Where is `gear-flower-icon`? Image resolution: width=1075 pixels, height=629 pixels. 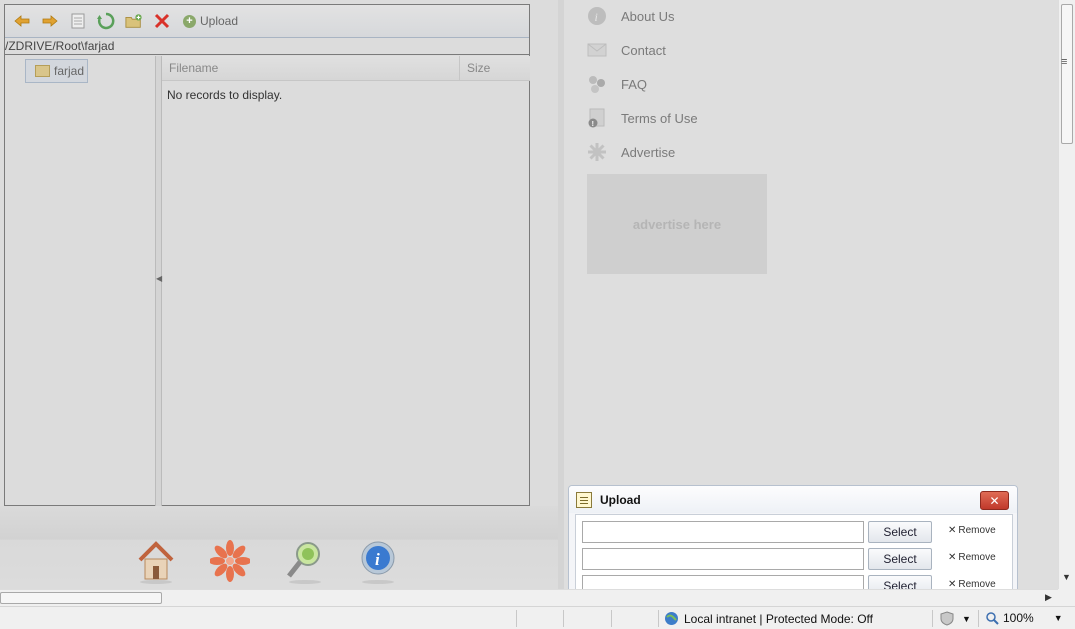 gear-flower-icon is located at coordinates (230, 562).